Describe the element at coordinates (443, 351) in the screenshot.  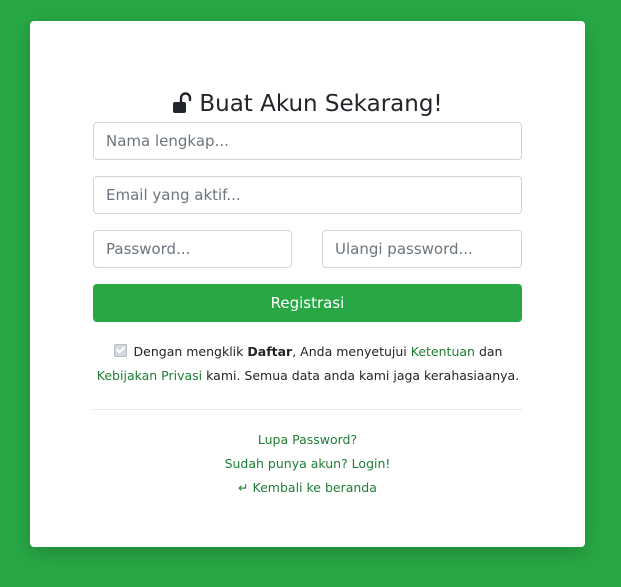
I see `terms-link: Ketentuan` at that location.